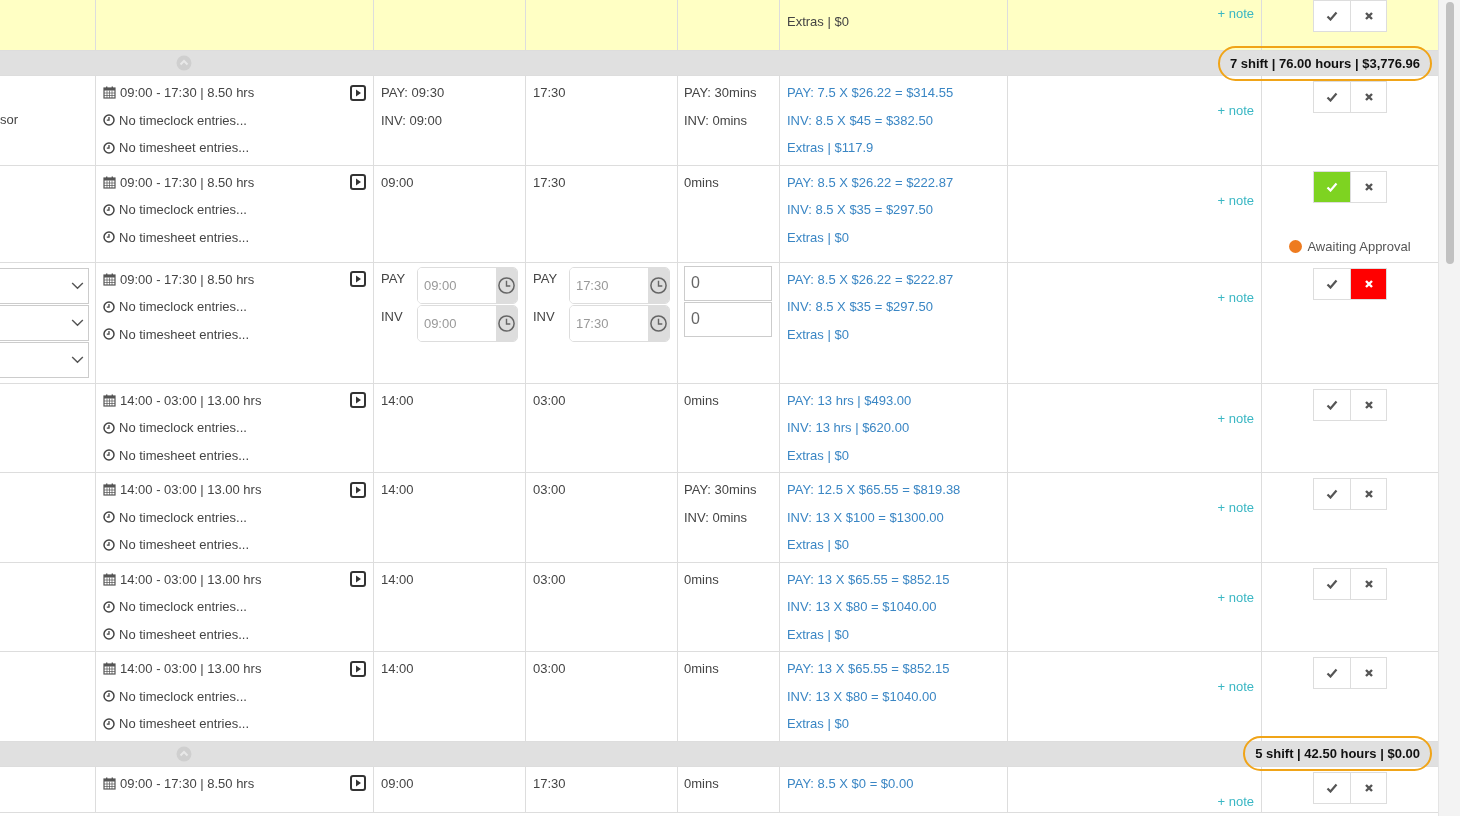 Image resolution: width=1460 pixels, height=816 pixels. Describe the element at coordinates (10, 120) in the screenshot. I see `role-text: sor` at that location.